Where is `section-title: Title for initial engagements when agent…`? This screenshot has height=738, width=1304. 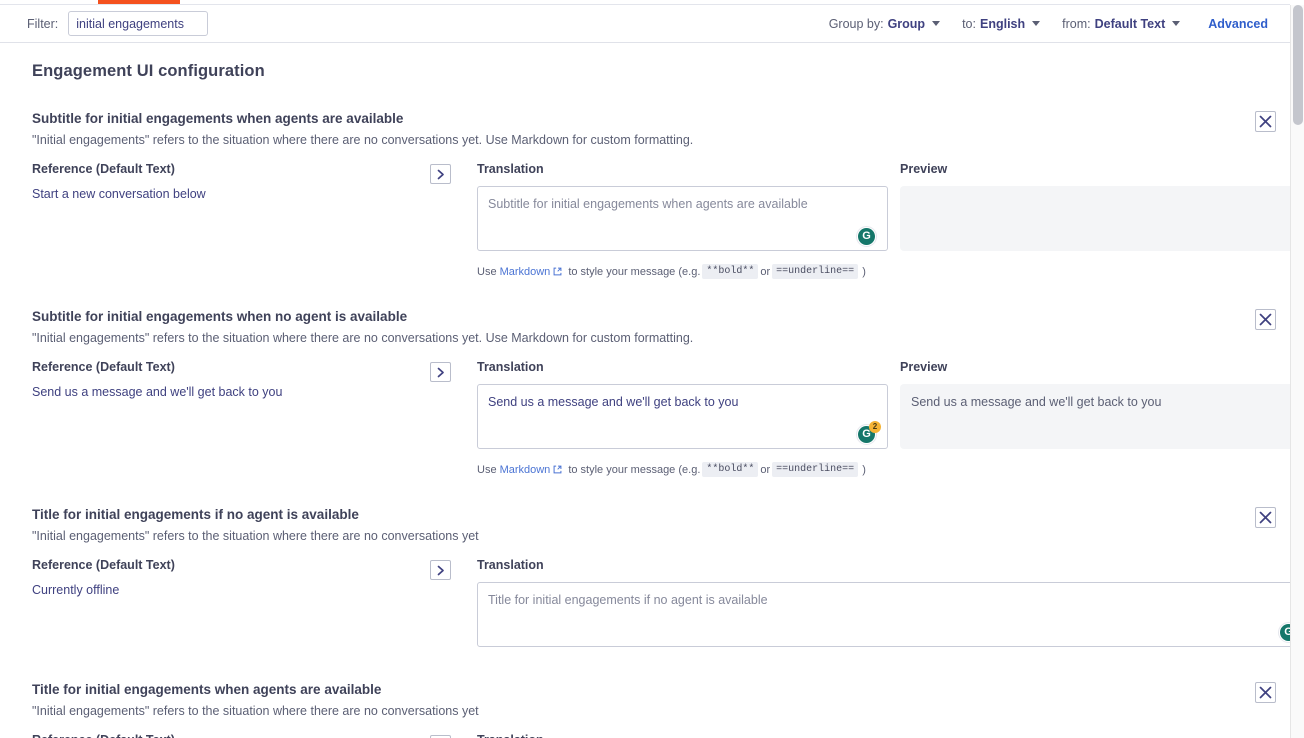
section-title: Title for initial engagements when agent… is located at coordinates (207, 689).